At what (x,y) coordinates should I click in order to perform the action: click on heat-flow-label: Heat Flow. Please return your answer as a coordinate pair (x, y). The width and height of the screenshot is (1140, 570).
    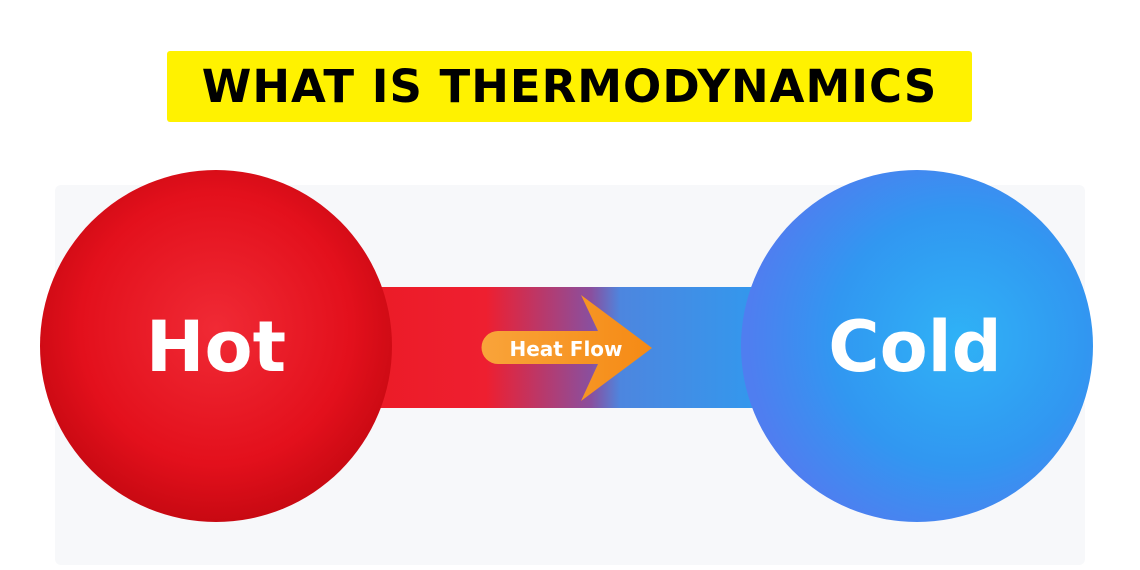
    Looking at the image, I should click on (565, 349).